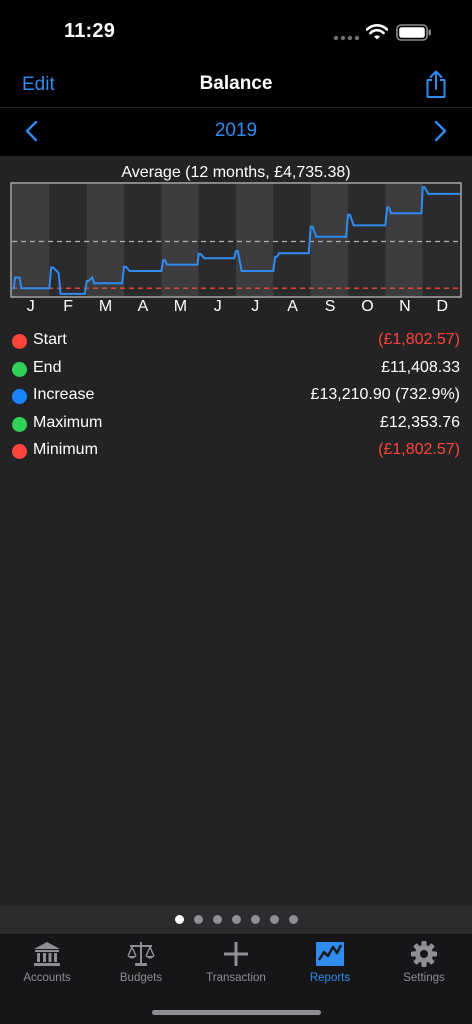  What do you see at coordinates (47, 954) in the screenshot?
I see `bank-icon` at bounding box center [47, 954].